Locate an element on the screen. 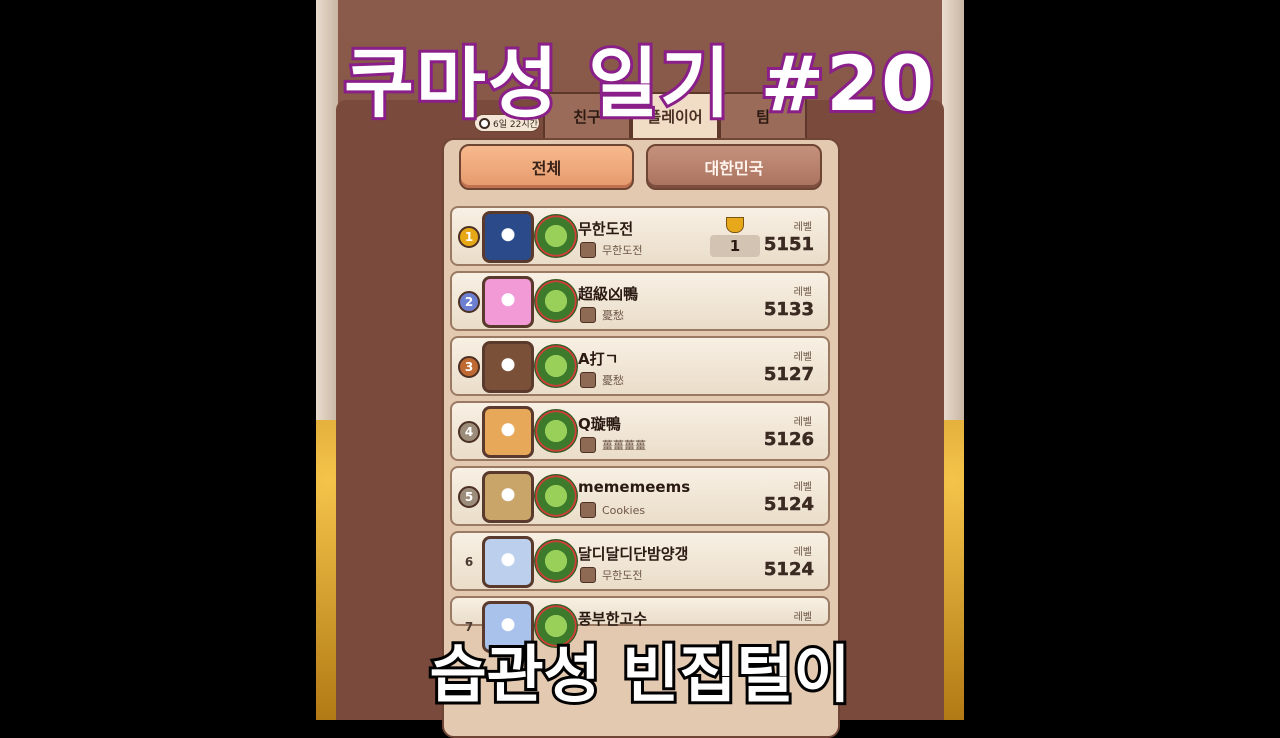  player-name: A打ㄱ is located at coordinates (598, 359).